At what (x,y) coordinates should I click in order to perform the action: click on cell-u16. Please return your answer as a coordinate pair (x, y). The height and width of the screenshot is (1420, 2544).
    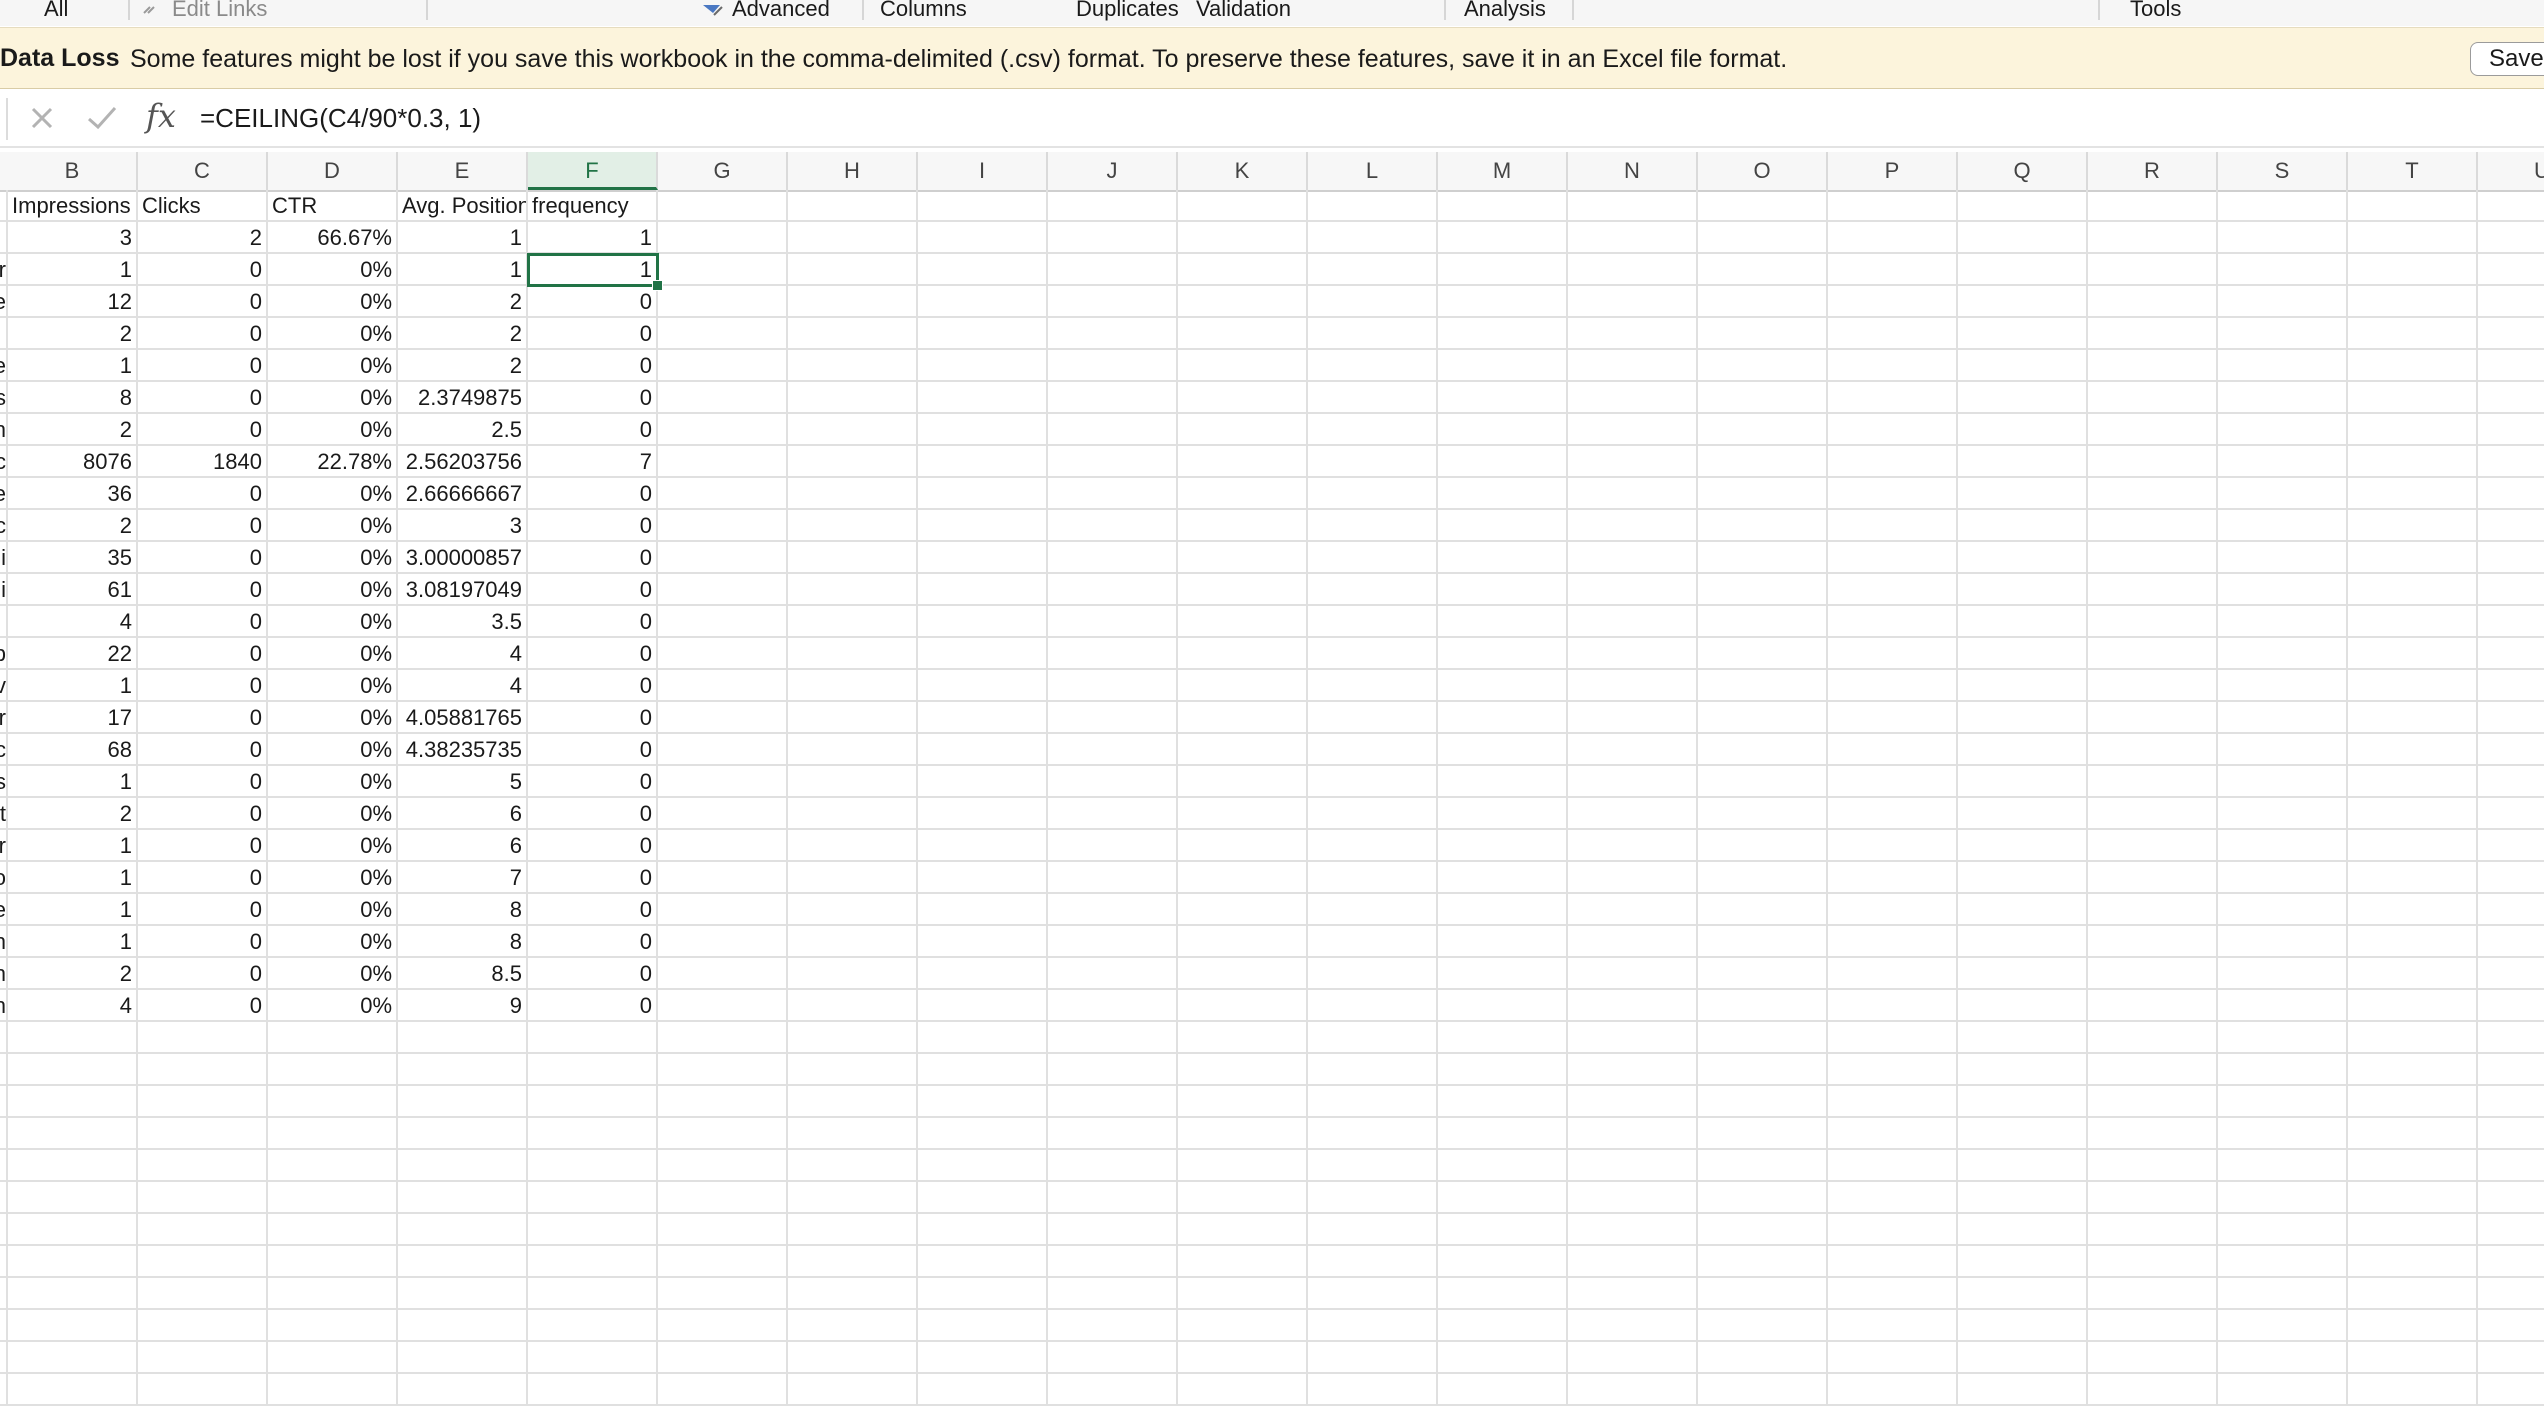
    Looking at the image, I should click on (2511, 686).